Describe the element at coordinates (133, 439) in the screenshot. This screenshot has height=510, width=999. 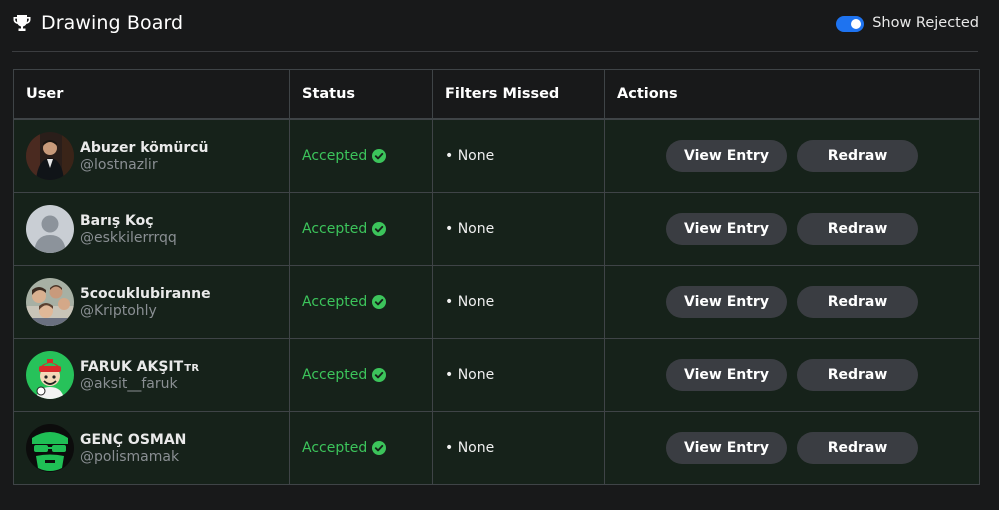
I see `user-name: GENÇ OSMAN` at that location.